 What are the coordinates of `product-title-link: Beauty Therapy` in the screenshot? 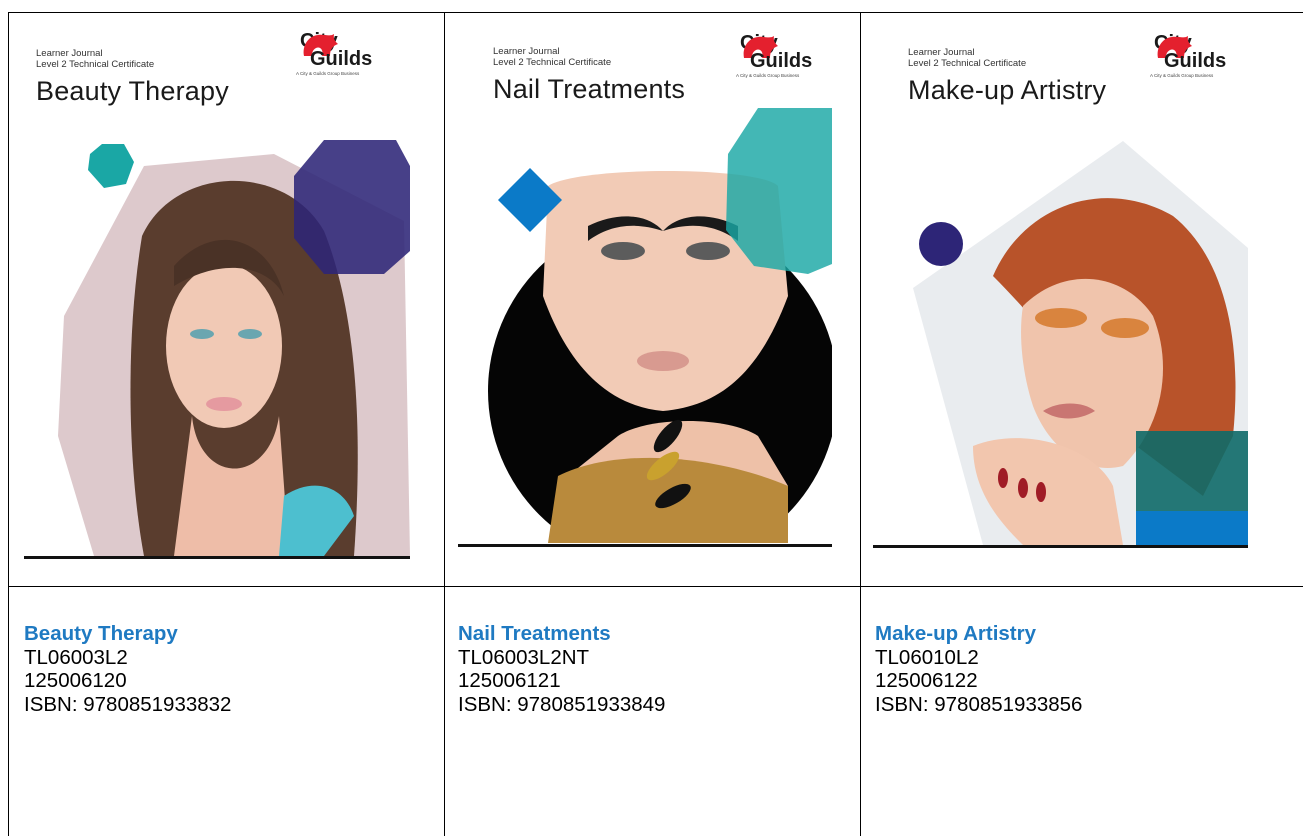 It's located at (127, 634).